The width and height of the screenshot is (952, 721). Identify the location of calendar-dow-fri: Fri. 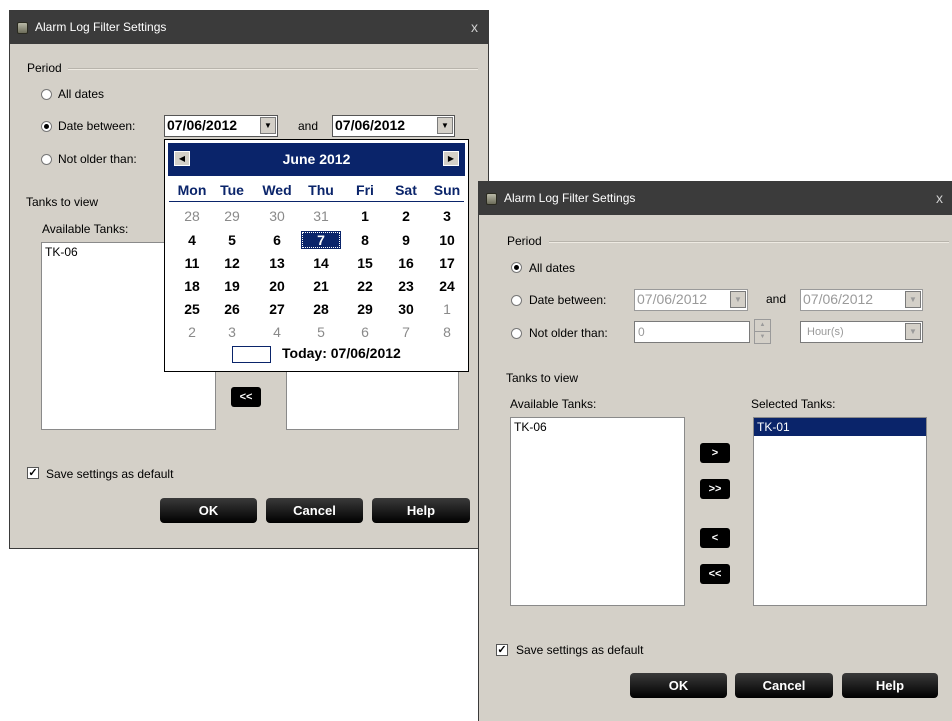
(365, 190).